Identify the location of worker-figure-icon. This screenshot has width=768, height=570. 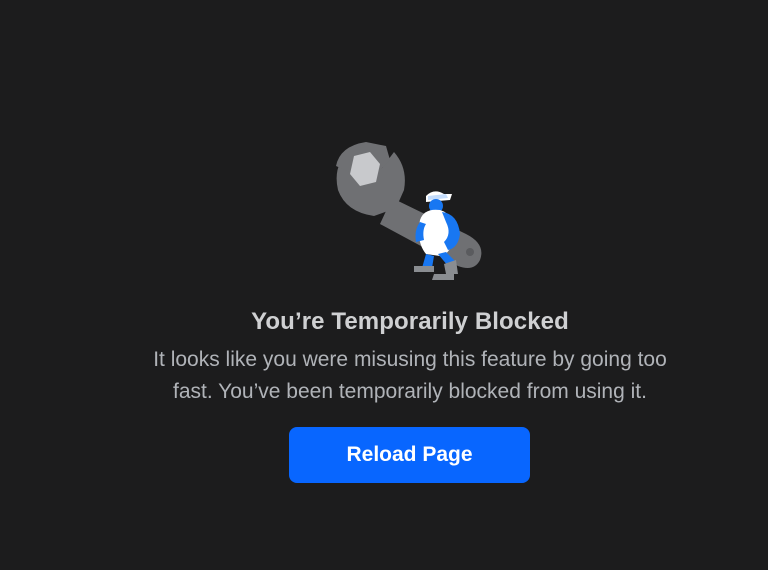
(437, 235).